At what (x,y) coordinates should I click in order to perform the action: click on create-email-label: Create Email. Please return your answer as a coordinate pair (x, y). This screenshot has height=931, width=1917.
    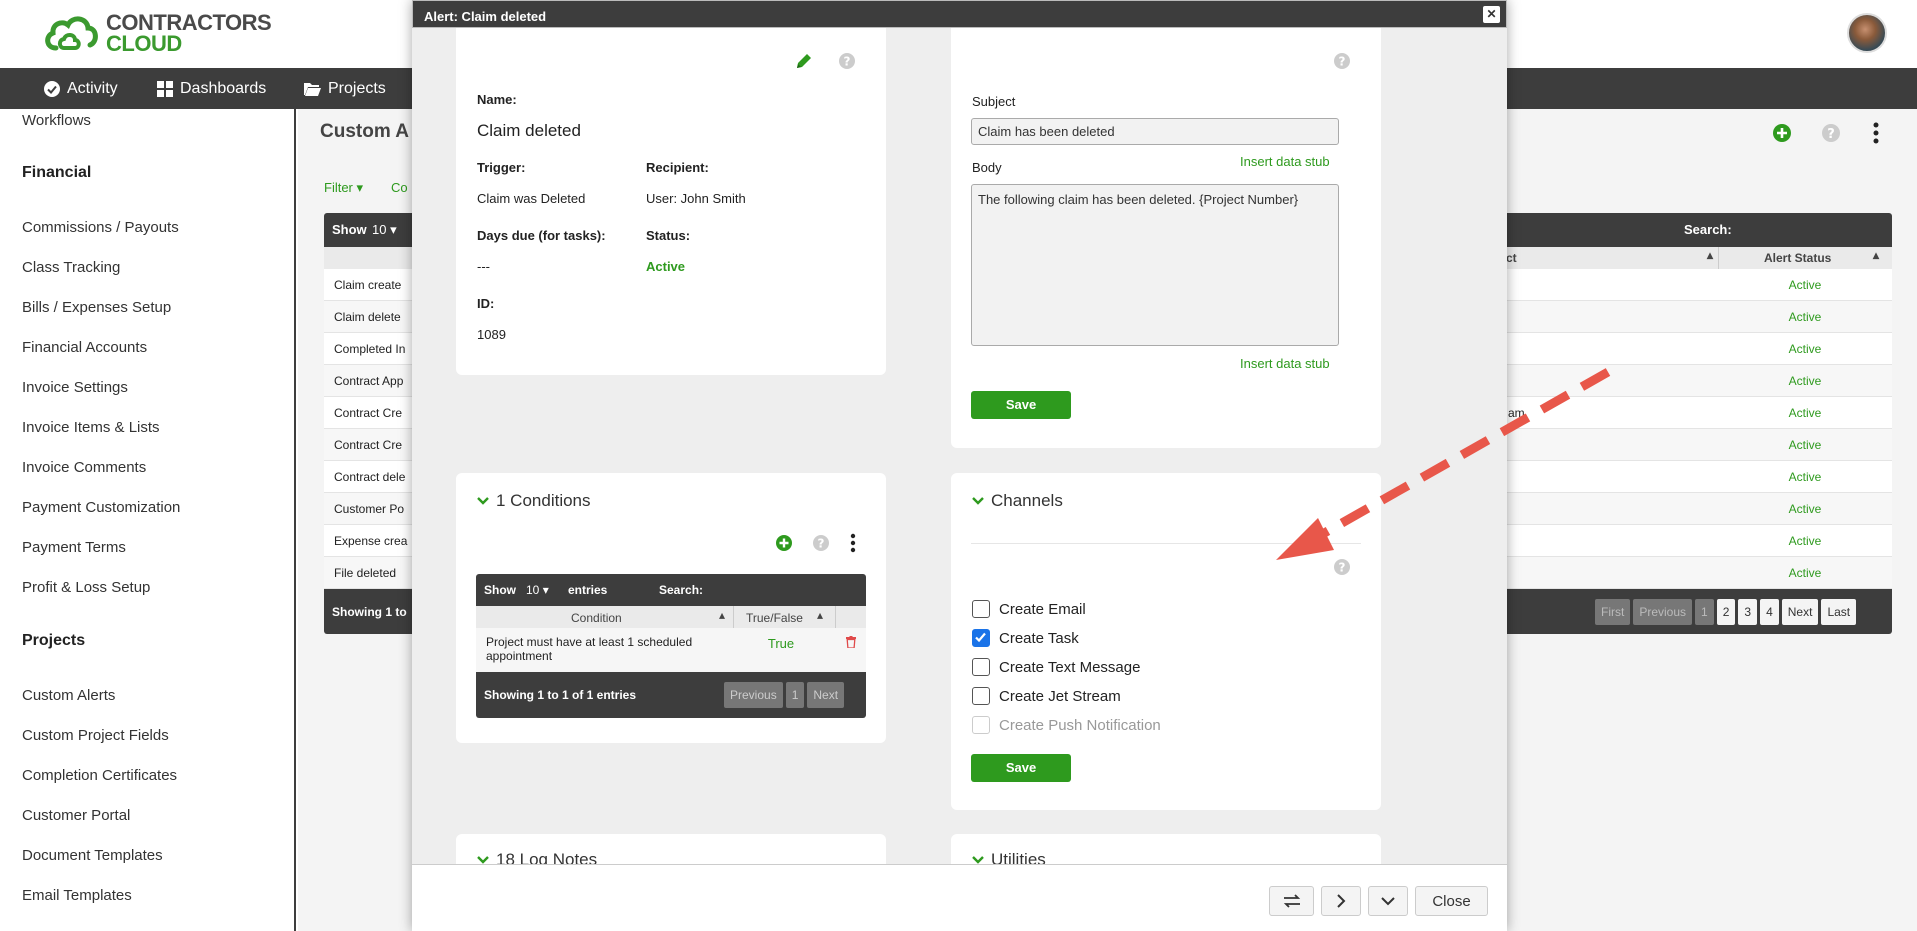
    Looking at the image, I should click on (1042, 609).